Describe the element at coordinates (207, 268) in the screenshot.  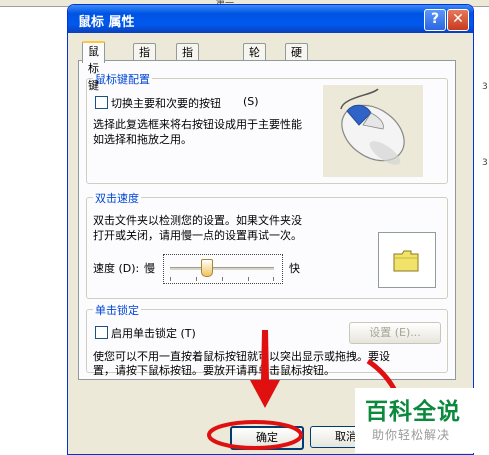
I see `speed-slider-thumb` at that location.